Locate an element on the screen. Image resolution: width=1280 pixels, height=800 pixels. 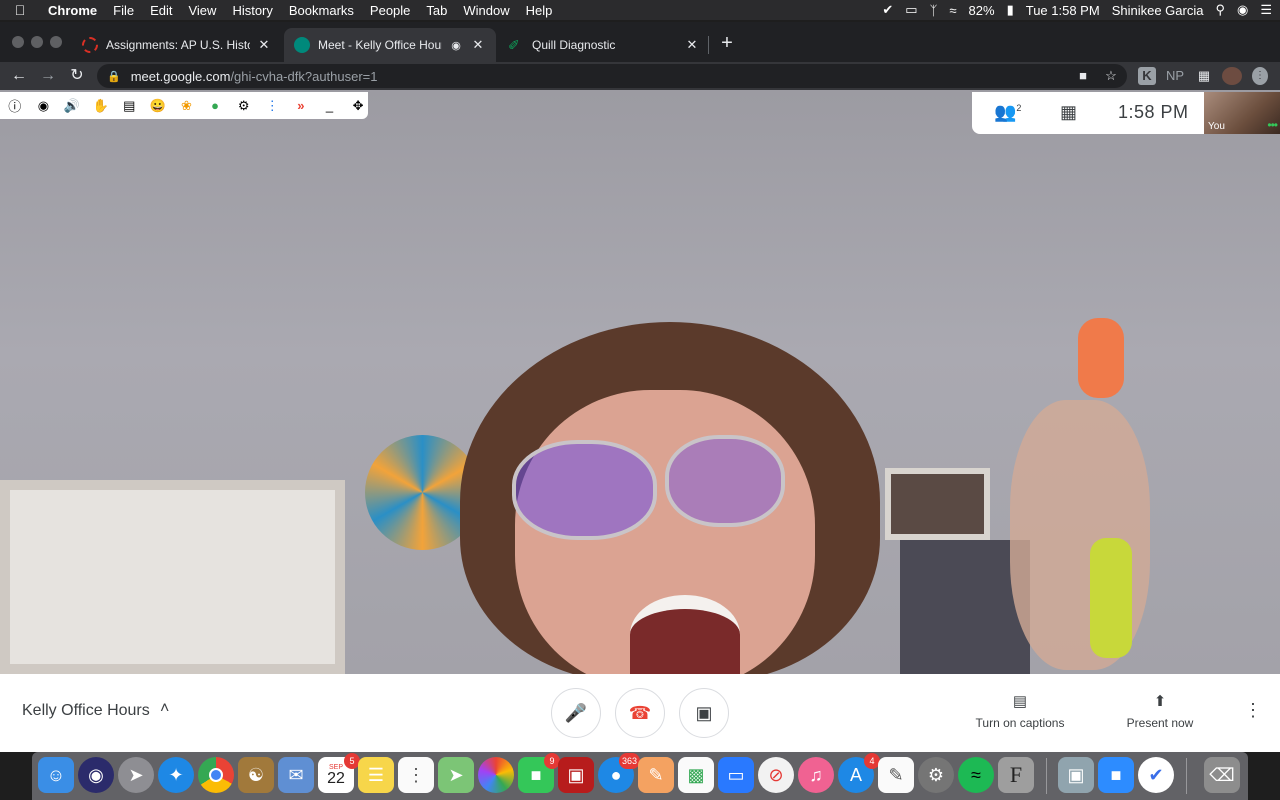
speaker-icon: 🔊 is located at coordinates (72, 106).